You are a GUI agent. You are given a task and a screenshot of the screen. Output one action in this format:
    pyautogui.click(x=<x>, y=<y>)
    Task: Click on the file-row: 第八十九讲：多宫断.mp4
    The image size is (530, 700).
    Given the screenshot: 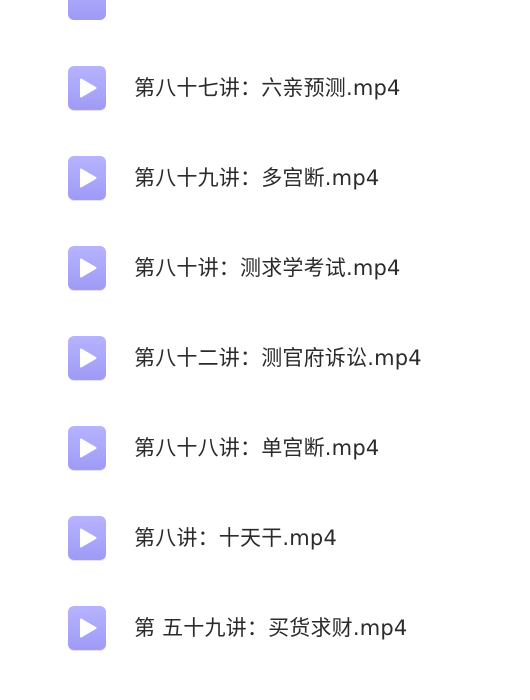 What is the action you would take?
    pyautogui.click(x=265, y=178)
    